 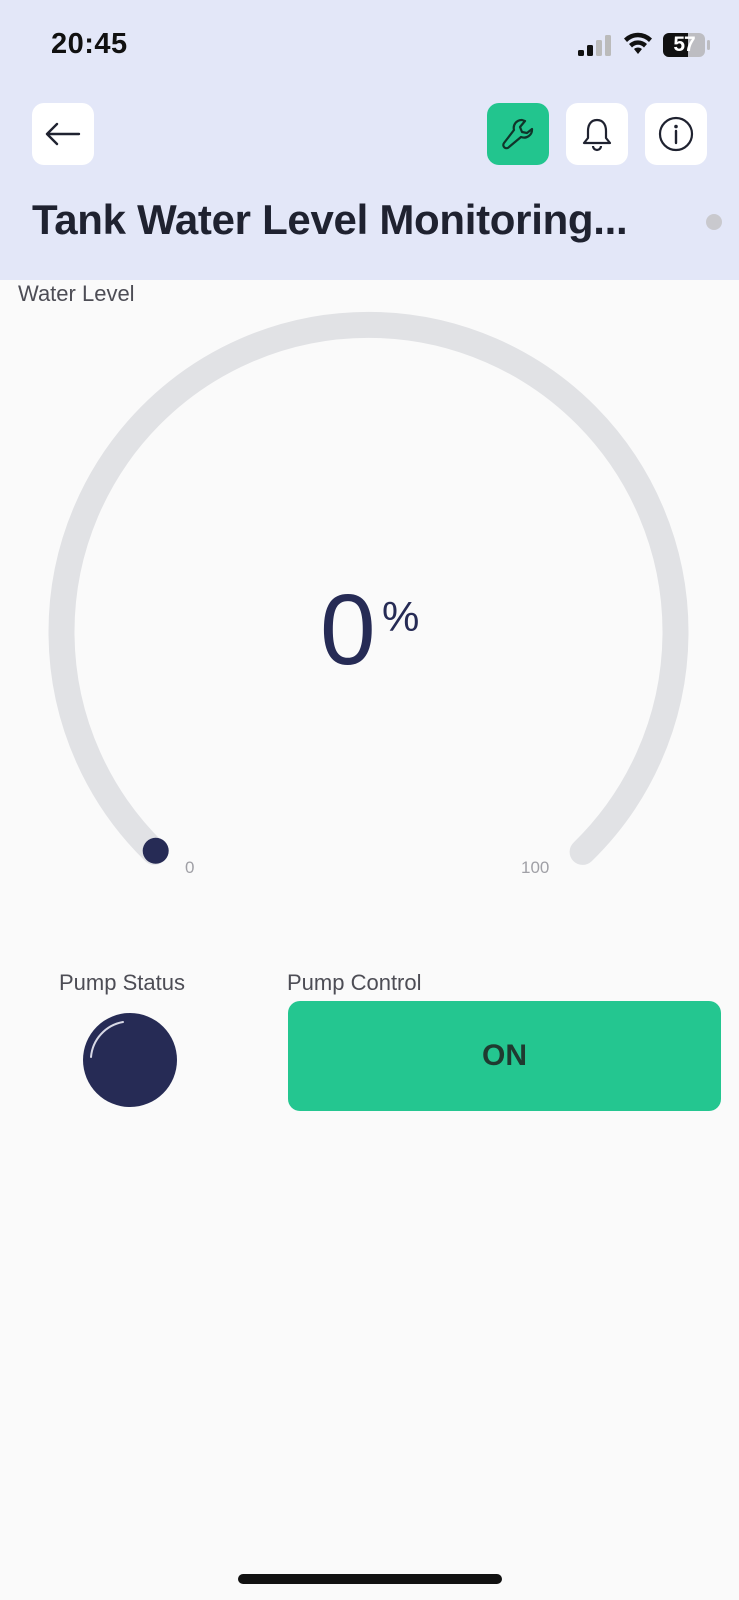 I want to click on device-status-dot, so click(x=714, y=222).